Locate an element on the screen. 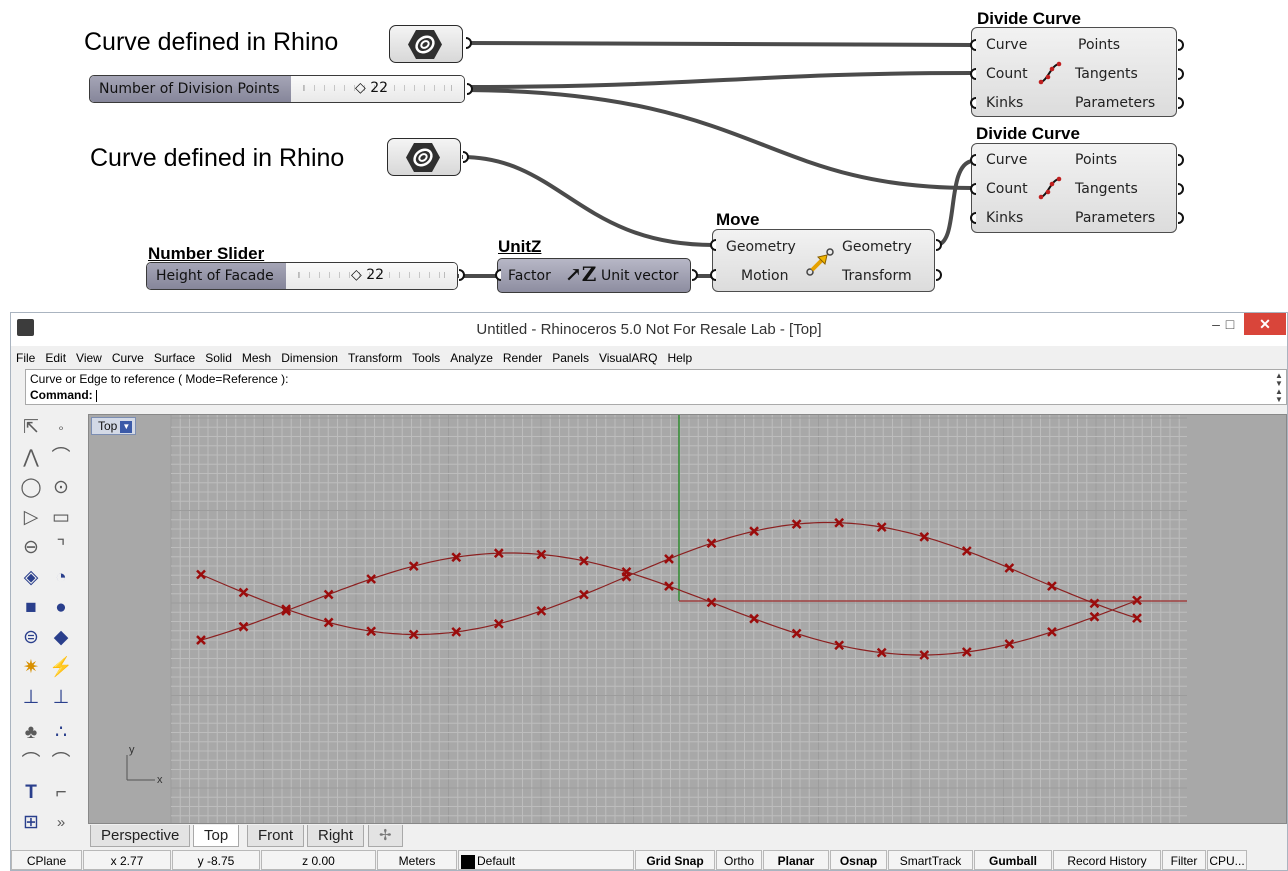 The height and width of the screenshot is (871, 1288). add-tab-icon: ✢ is located at coordinates (385, 836).